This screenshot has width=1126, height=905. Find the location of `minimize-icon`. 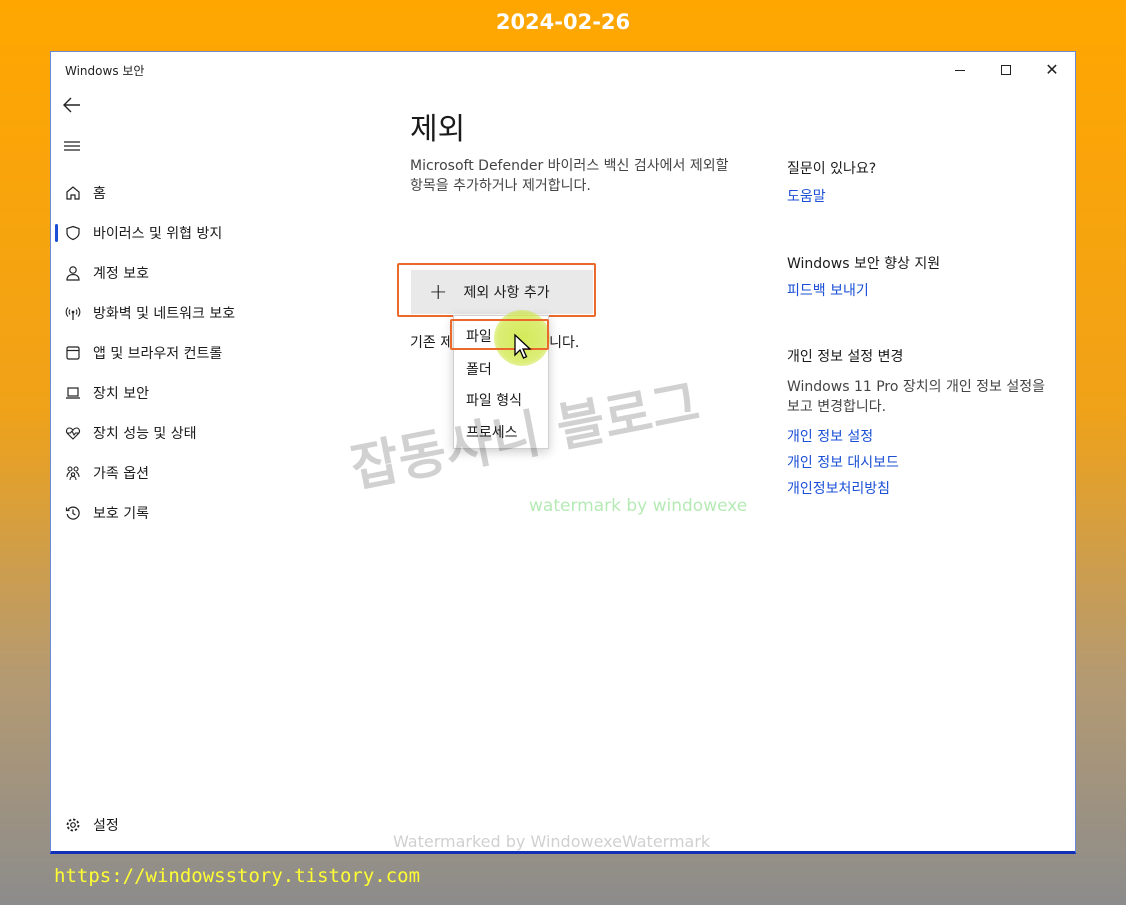

minimize-icon is located at coordinates (960, 70).